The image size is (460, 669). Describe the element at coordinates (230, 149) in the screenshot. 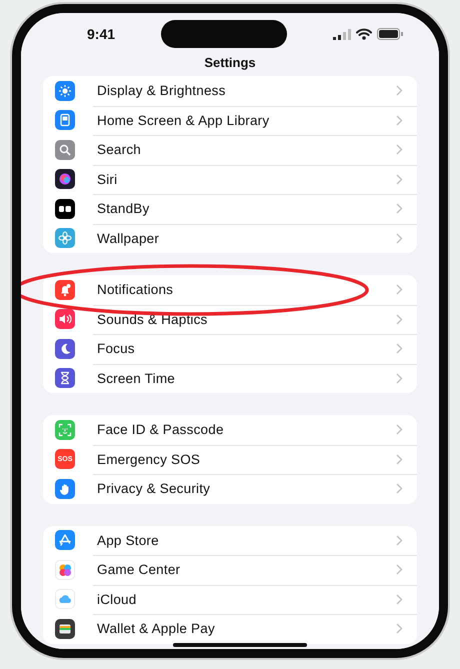

I see `settings-row: Search` at that location.